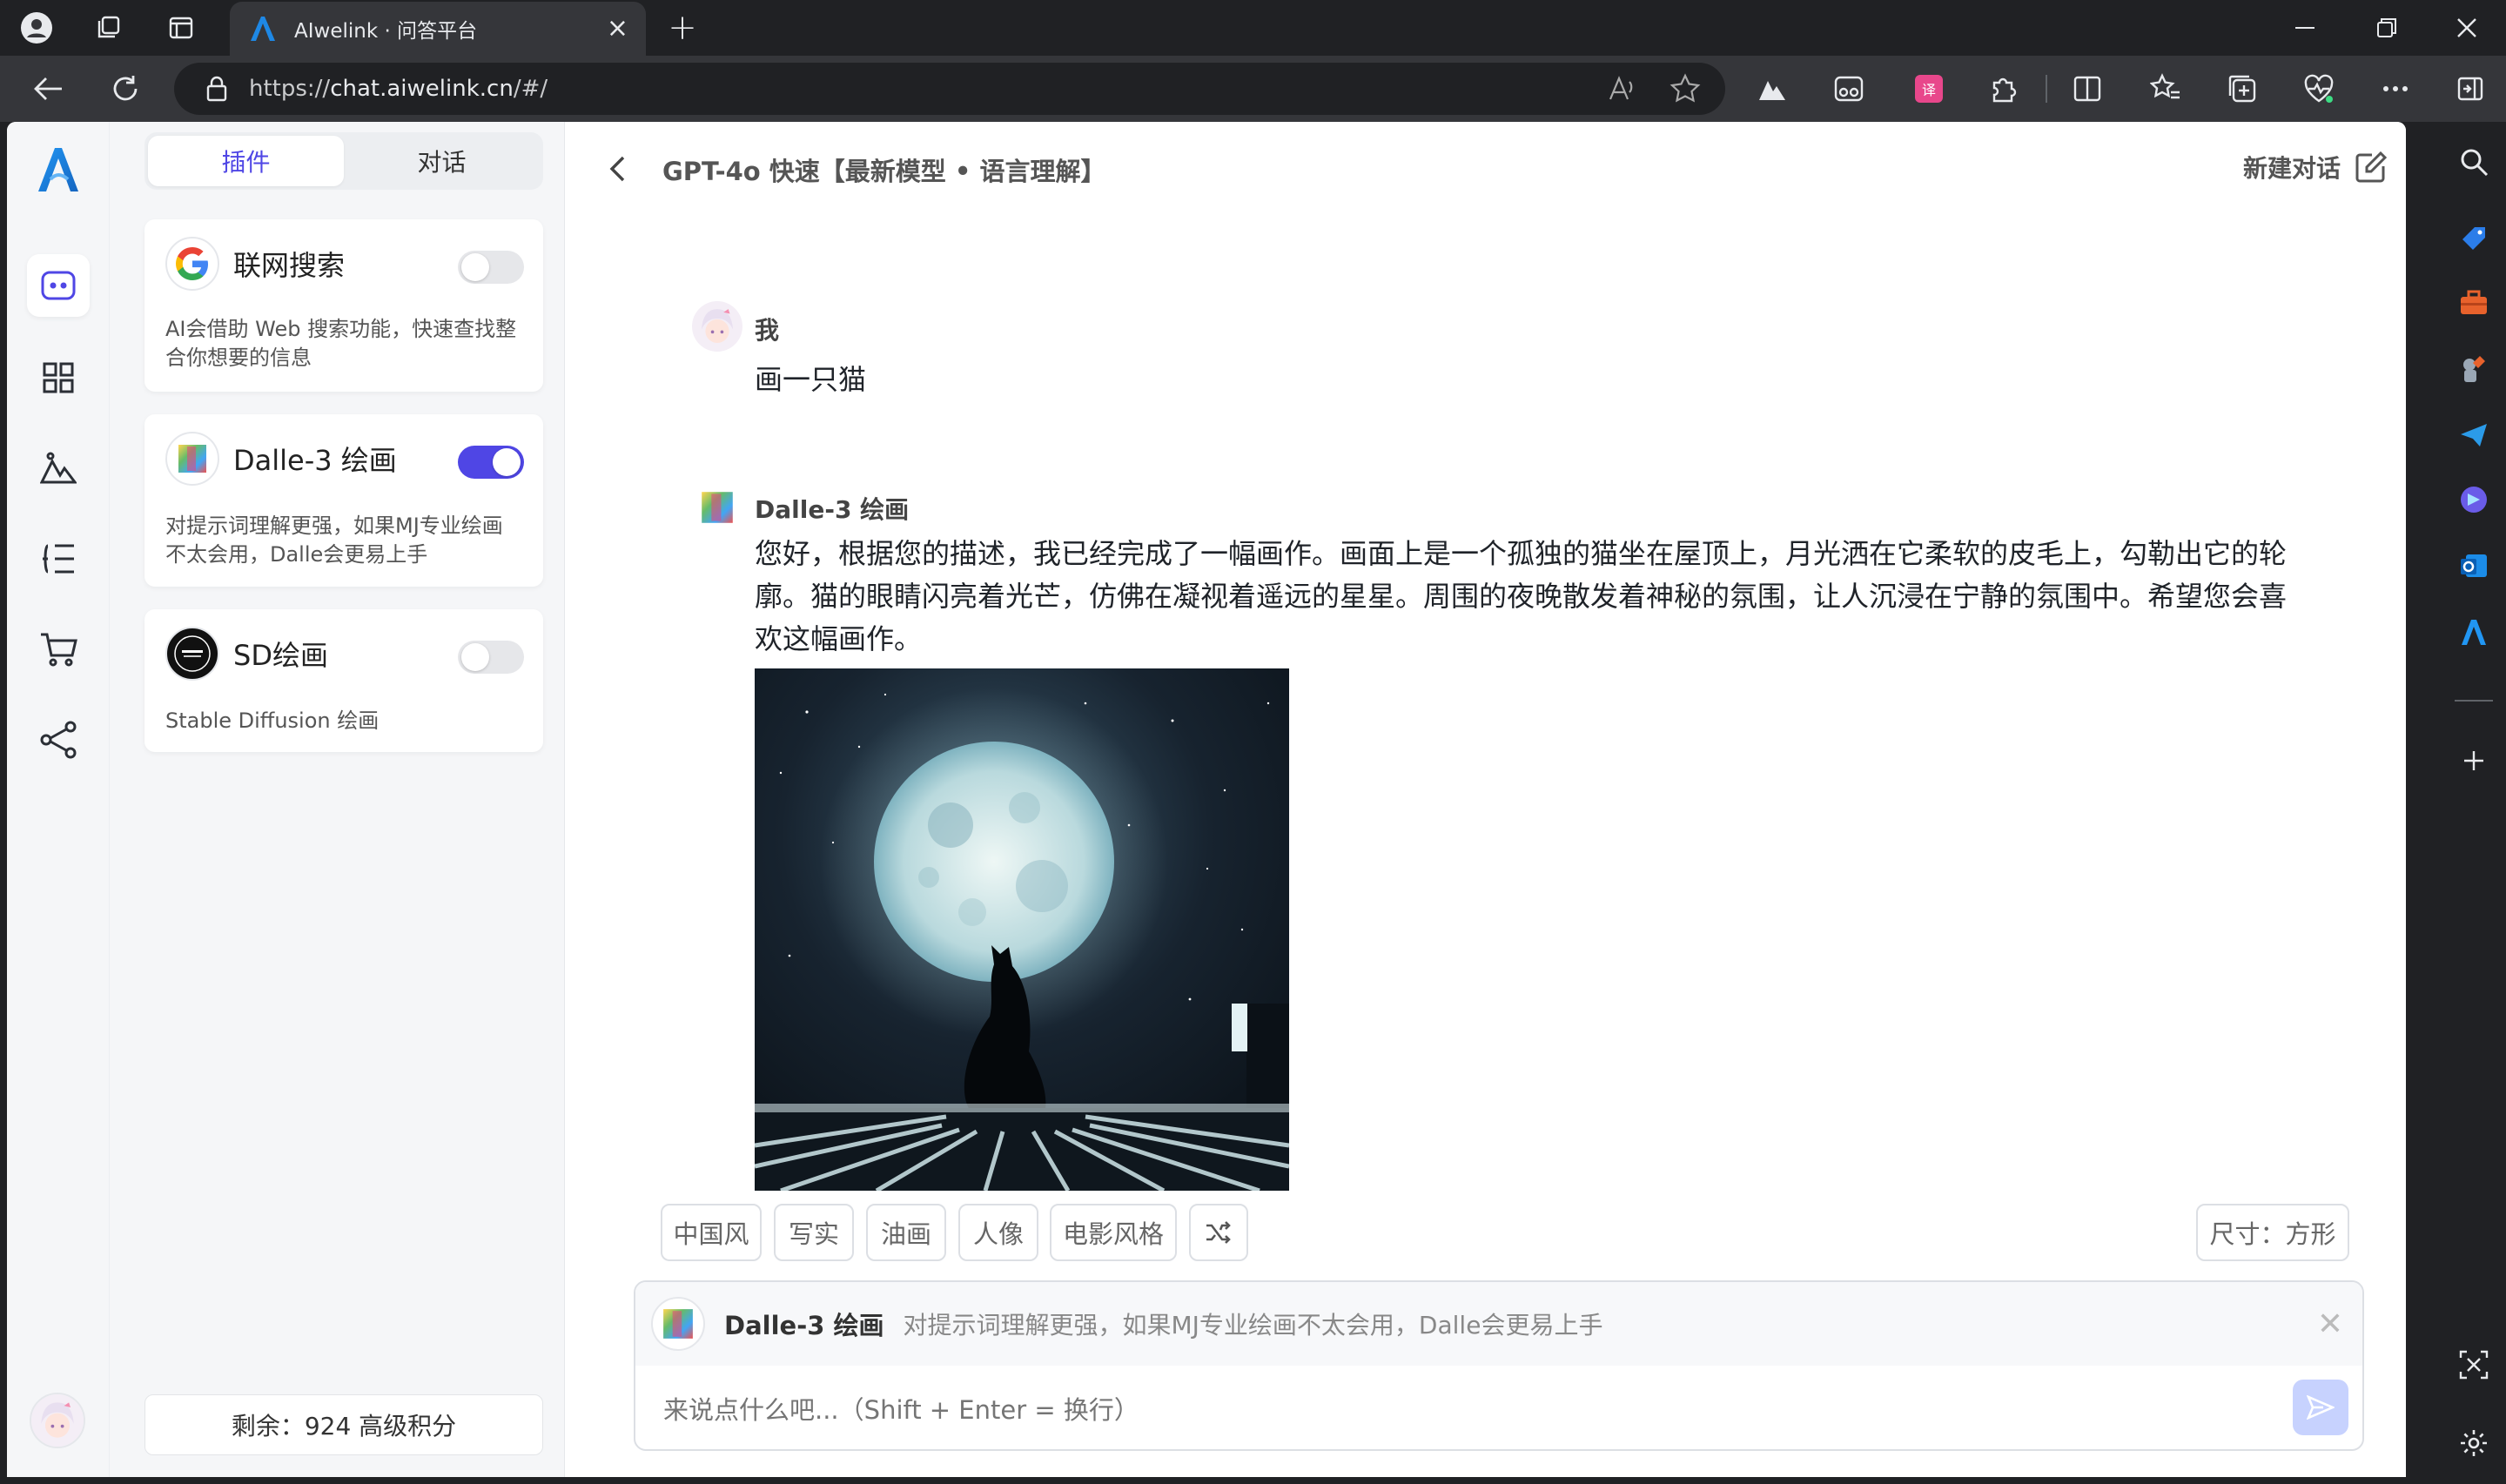  Describe the element at coordinates (617, 169) in the screenshot. I see `back-chevron-icon` at that location.